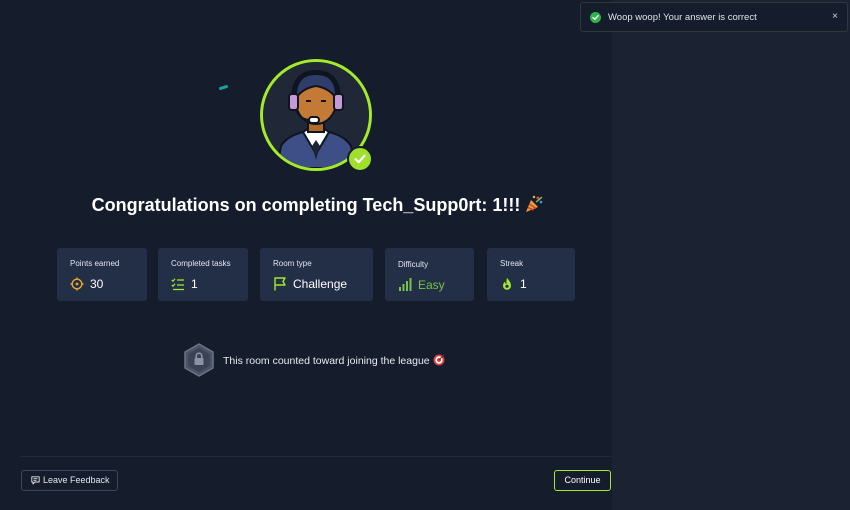 Image resolution: width=850 pixels, height=510 pixels. What do you see at coordinates (405, 284) in the screenshot?
I see `signal-bars-icon` at bounding box center [405, 284].